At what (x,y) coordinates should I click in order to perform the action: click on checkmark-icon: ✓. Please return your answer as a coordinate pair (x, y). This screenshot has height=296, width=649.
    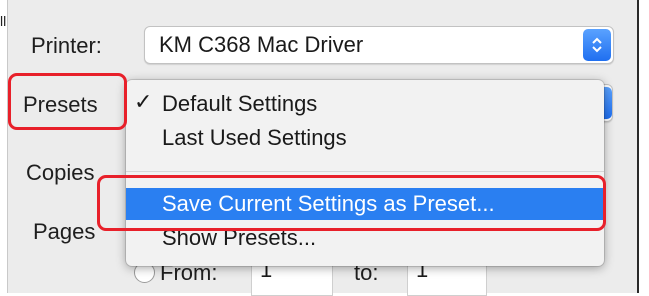
    Looking at the image, I should click on (143, 102).